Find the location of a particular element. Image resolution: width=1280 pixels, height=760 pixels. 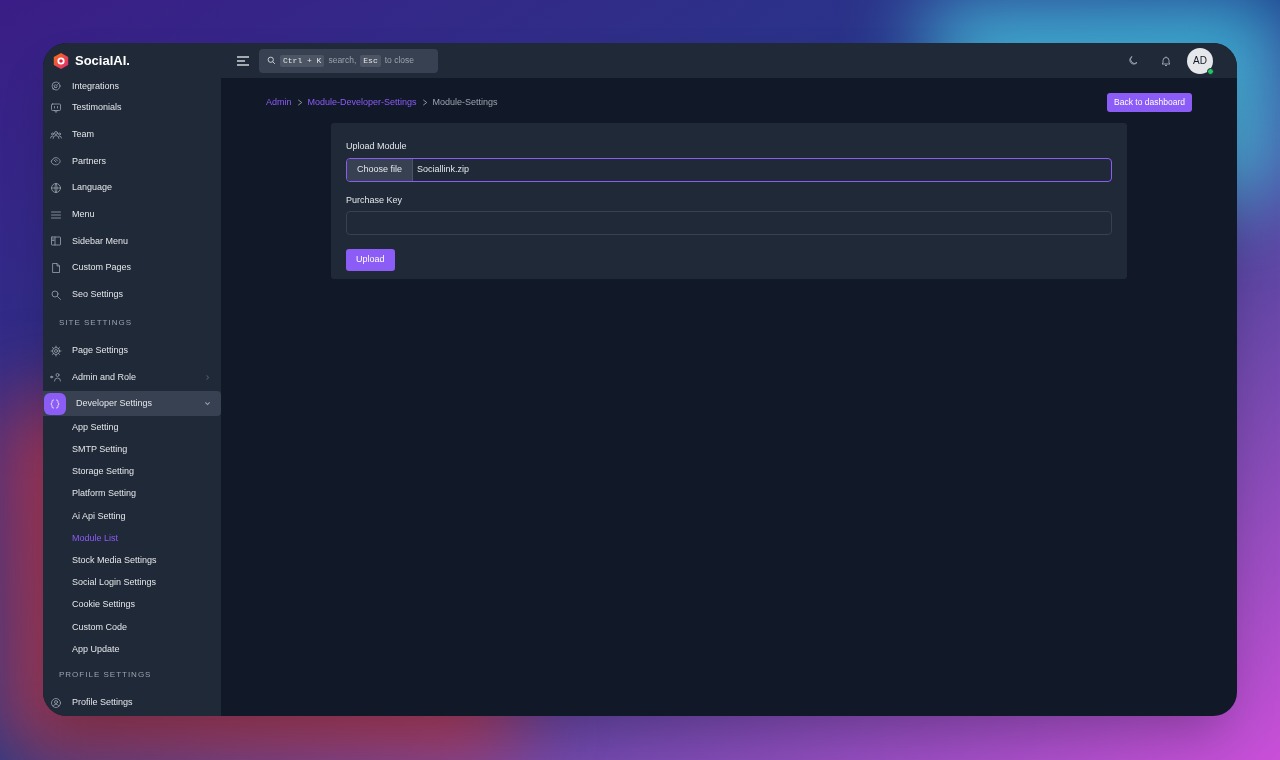

code-icon is located at coordinates (55, 403).